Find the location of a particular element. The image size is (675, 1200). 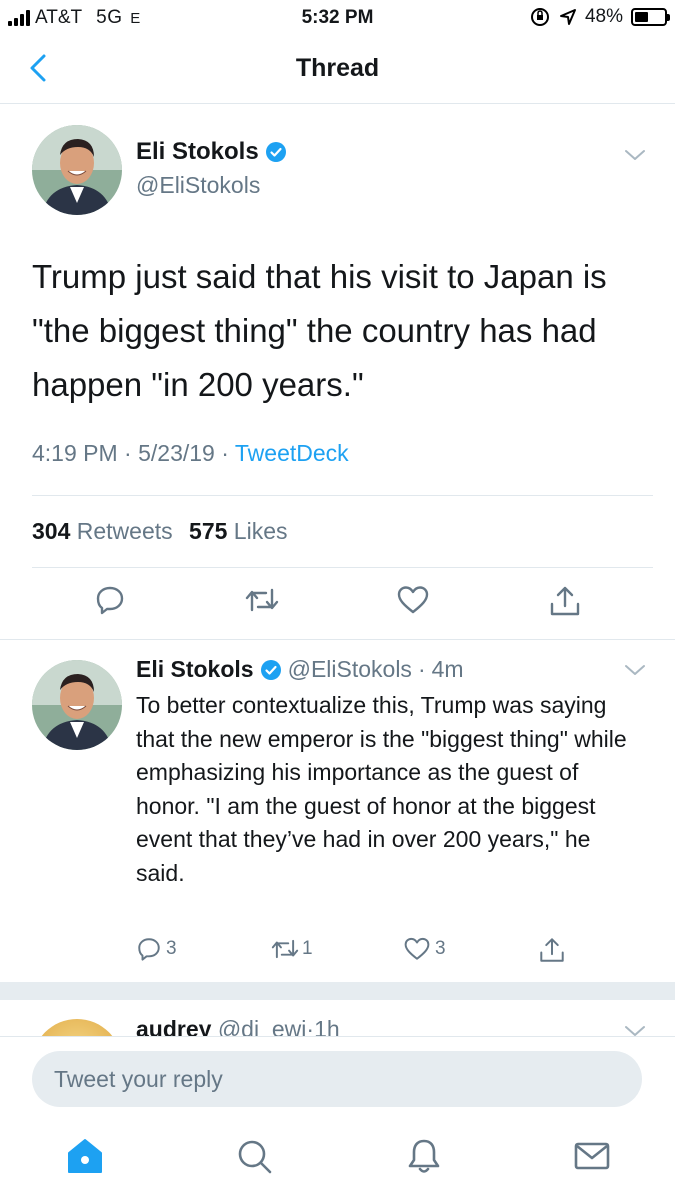

tweet-source-link: TweetDeck is located at coordinates (292, 453).